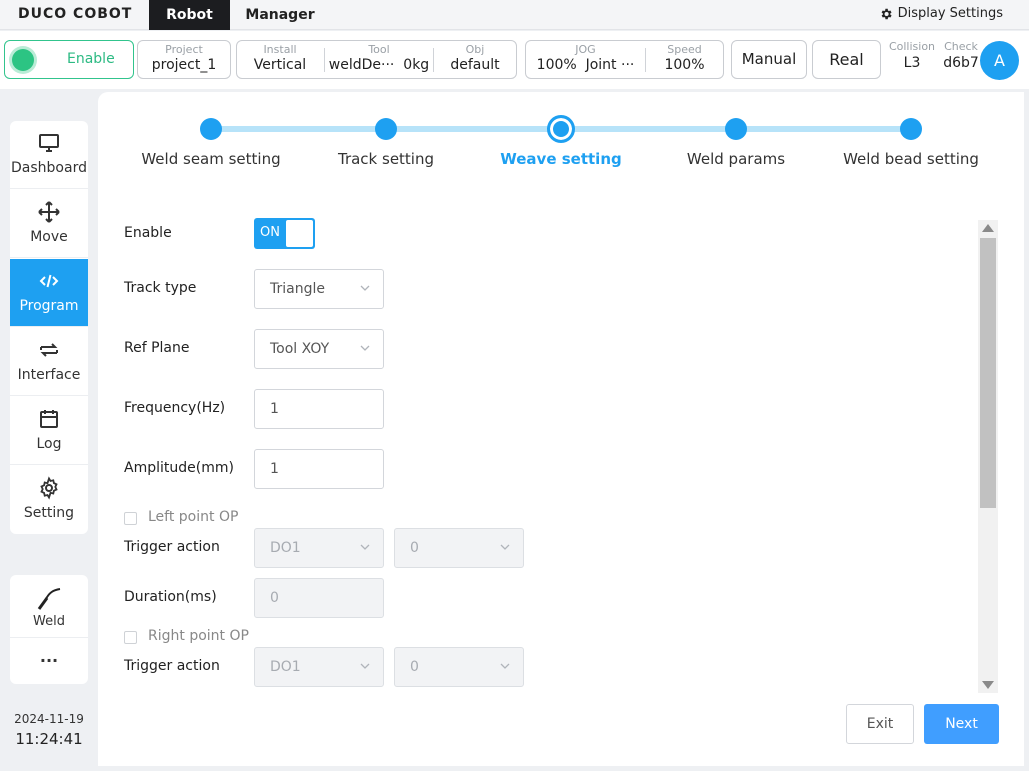  I want to click on step-label-weld-bead: Weld bead setting, so click(911, 159).